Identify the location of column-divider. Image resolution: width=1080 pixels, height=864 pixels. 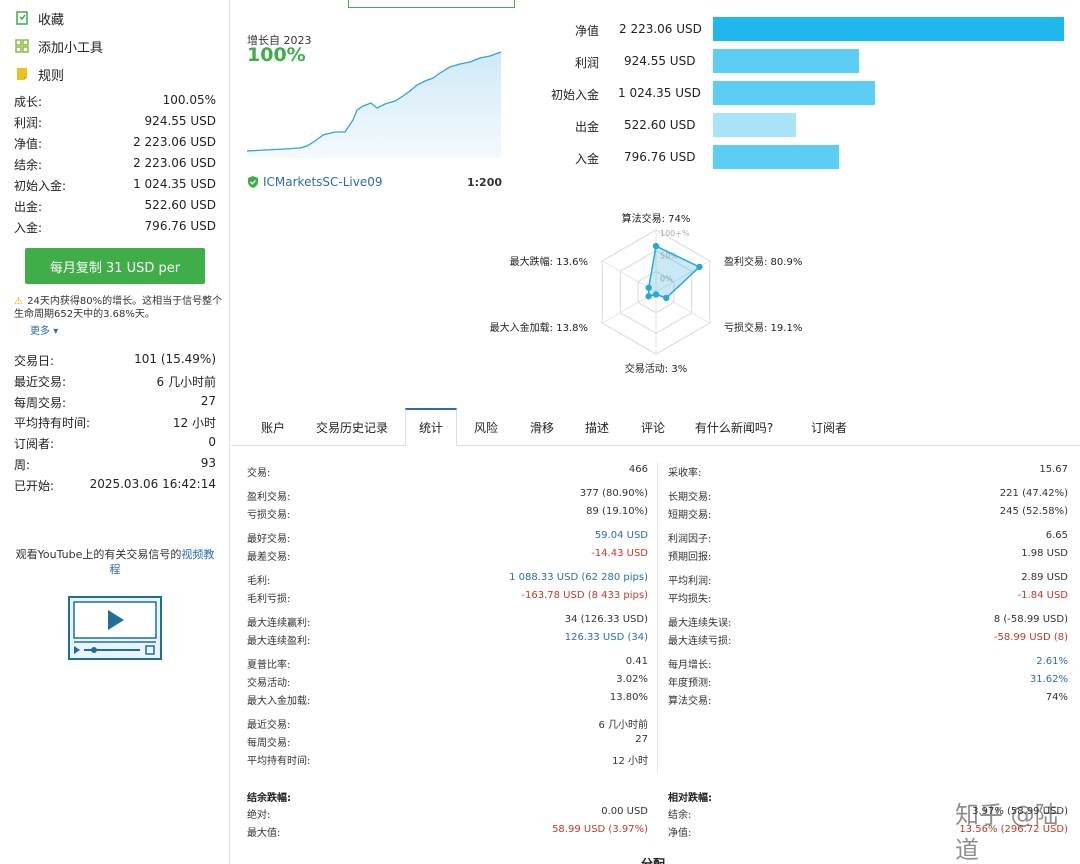
(657, 617).